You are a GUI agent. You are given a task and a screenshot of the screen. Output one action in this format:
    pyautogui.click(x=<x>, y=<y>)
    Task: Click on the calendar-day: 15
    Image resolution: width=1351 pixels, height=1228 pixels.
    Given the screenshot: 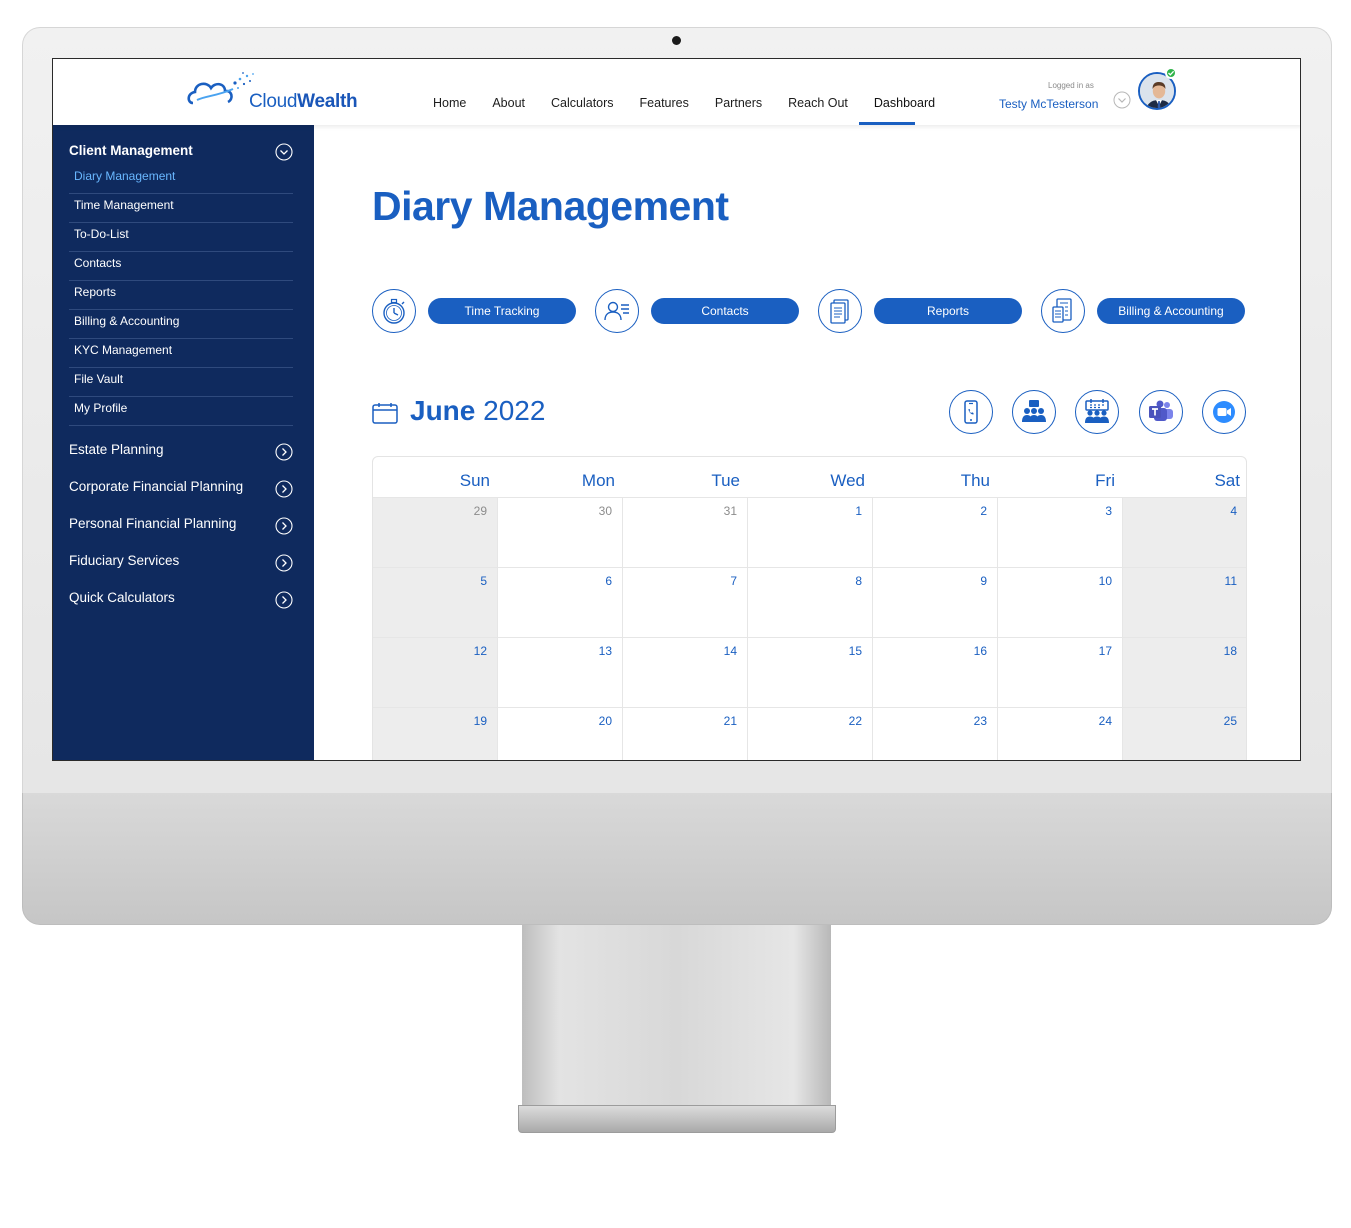 What is the action you would take?
    pyautogui.click(x=810, y=672)
    